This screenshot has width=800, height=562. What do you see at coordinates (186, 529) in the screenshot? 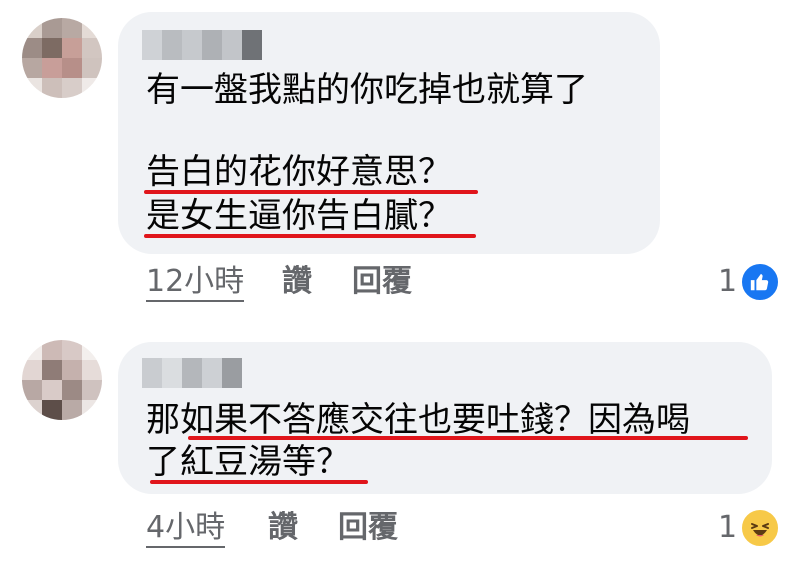
I see `comment-timestamp: 4小時` at bounding box center [186, 529].